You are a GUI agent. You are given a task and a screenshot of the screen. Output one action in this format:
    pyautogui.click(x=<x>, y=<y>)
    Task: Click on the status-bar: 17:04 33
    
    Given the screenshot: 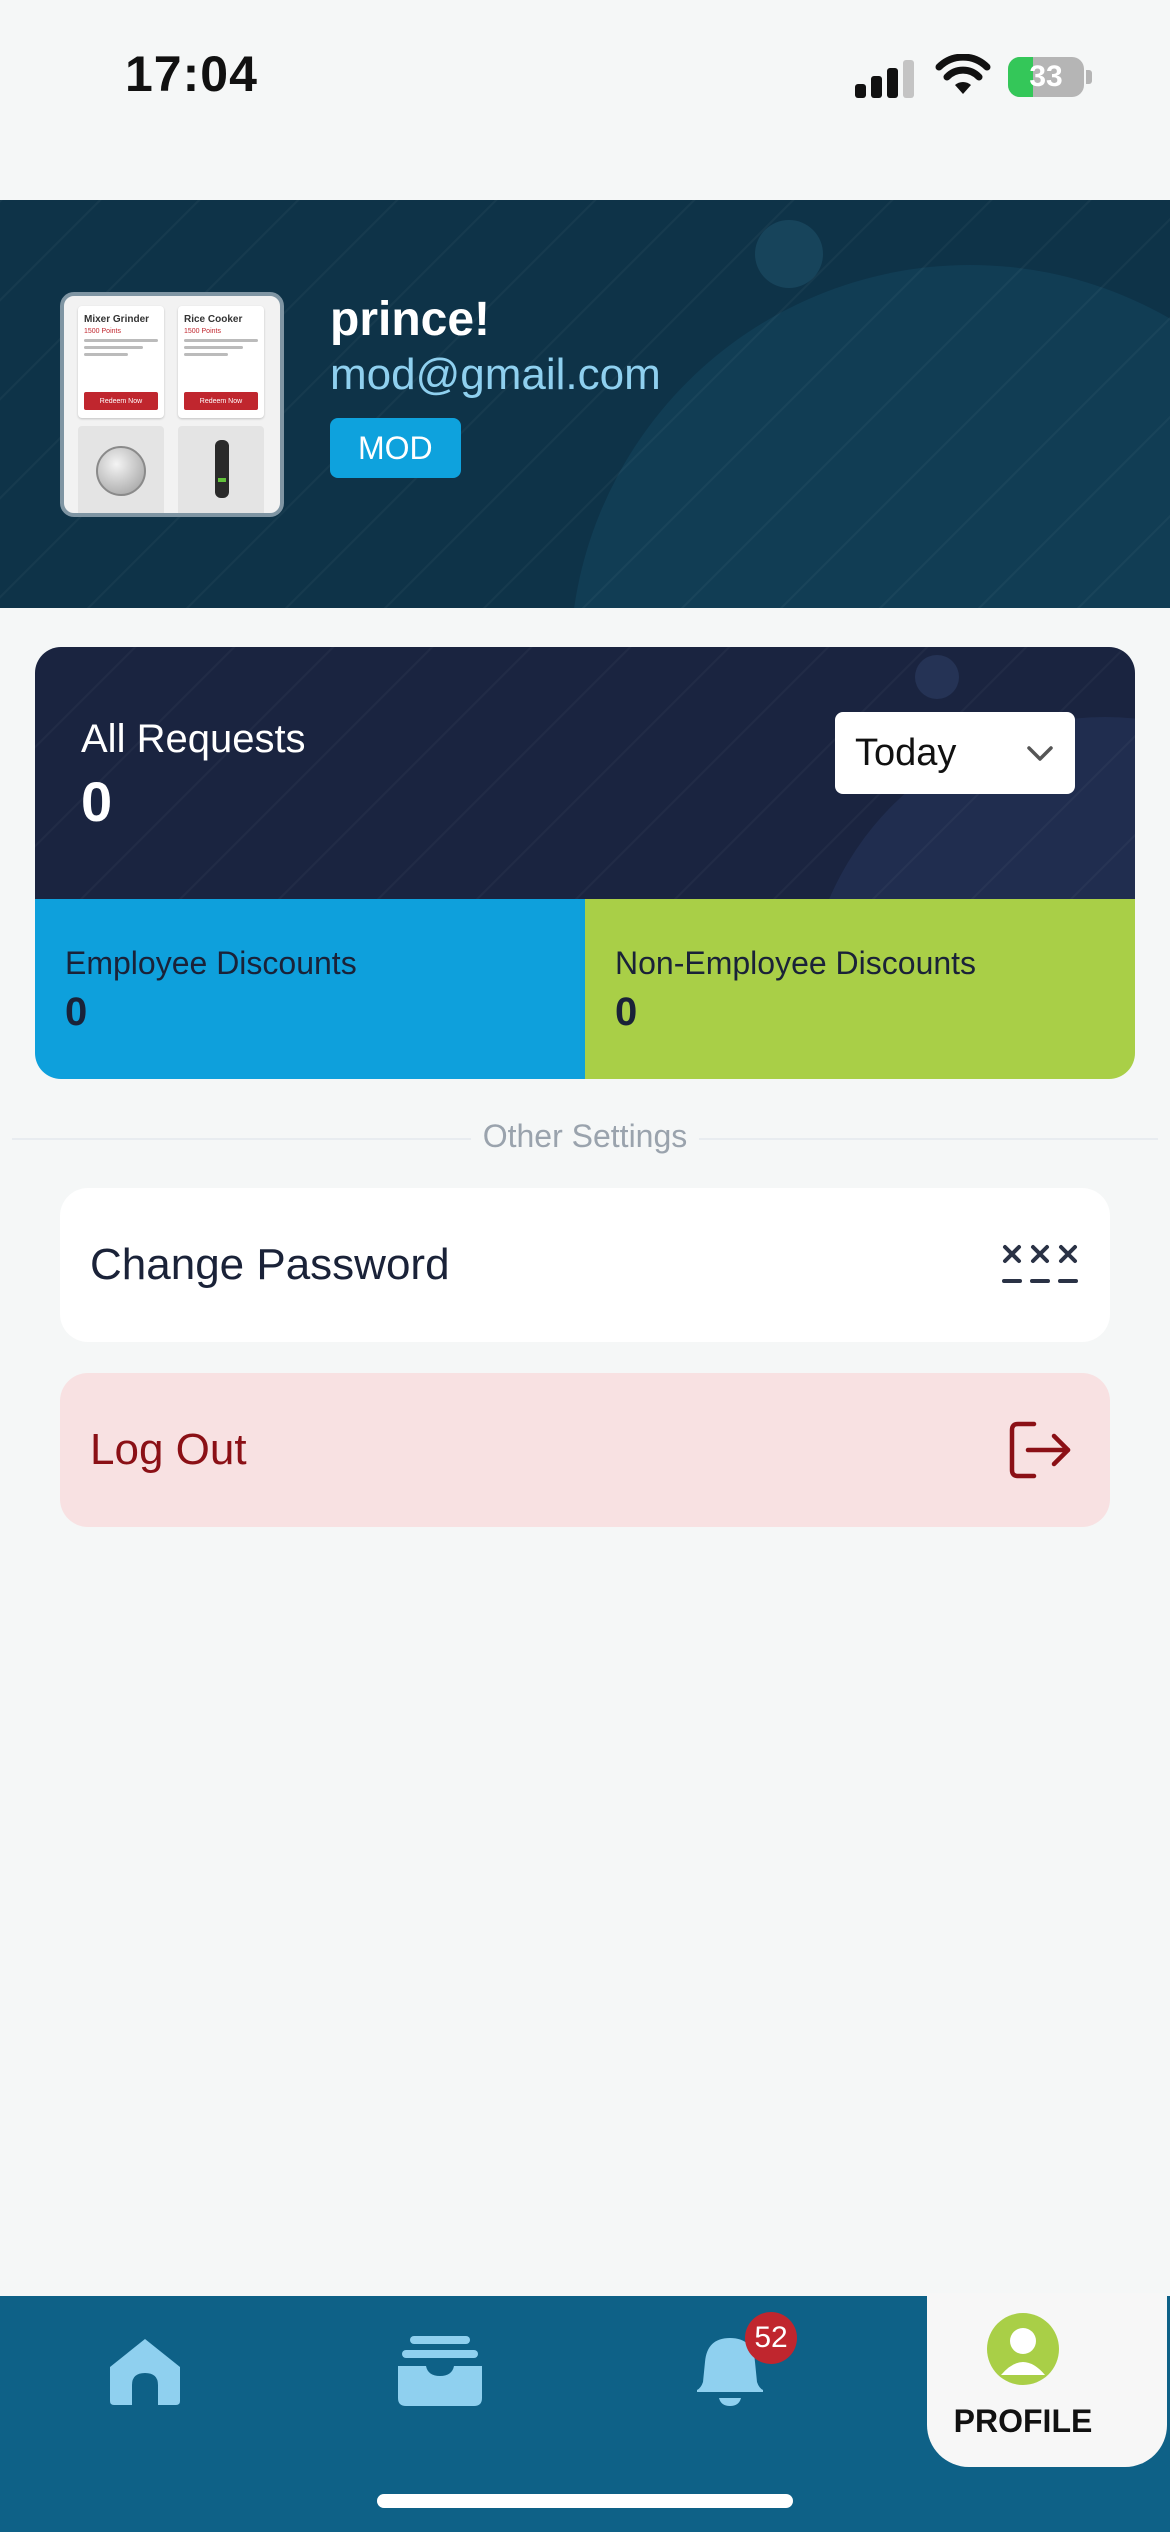 What is the action you would take?
    pyautogui.click(x=585, y=80)
    